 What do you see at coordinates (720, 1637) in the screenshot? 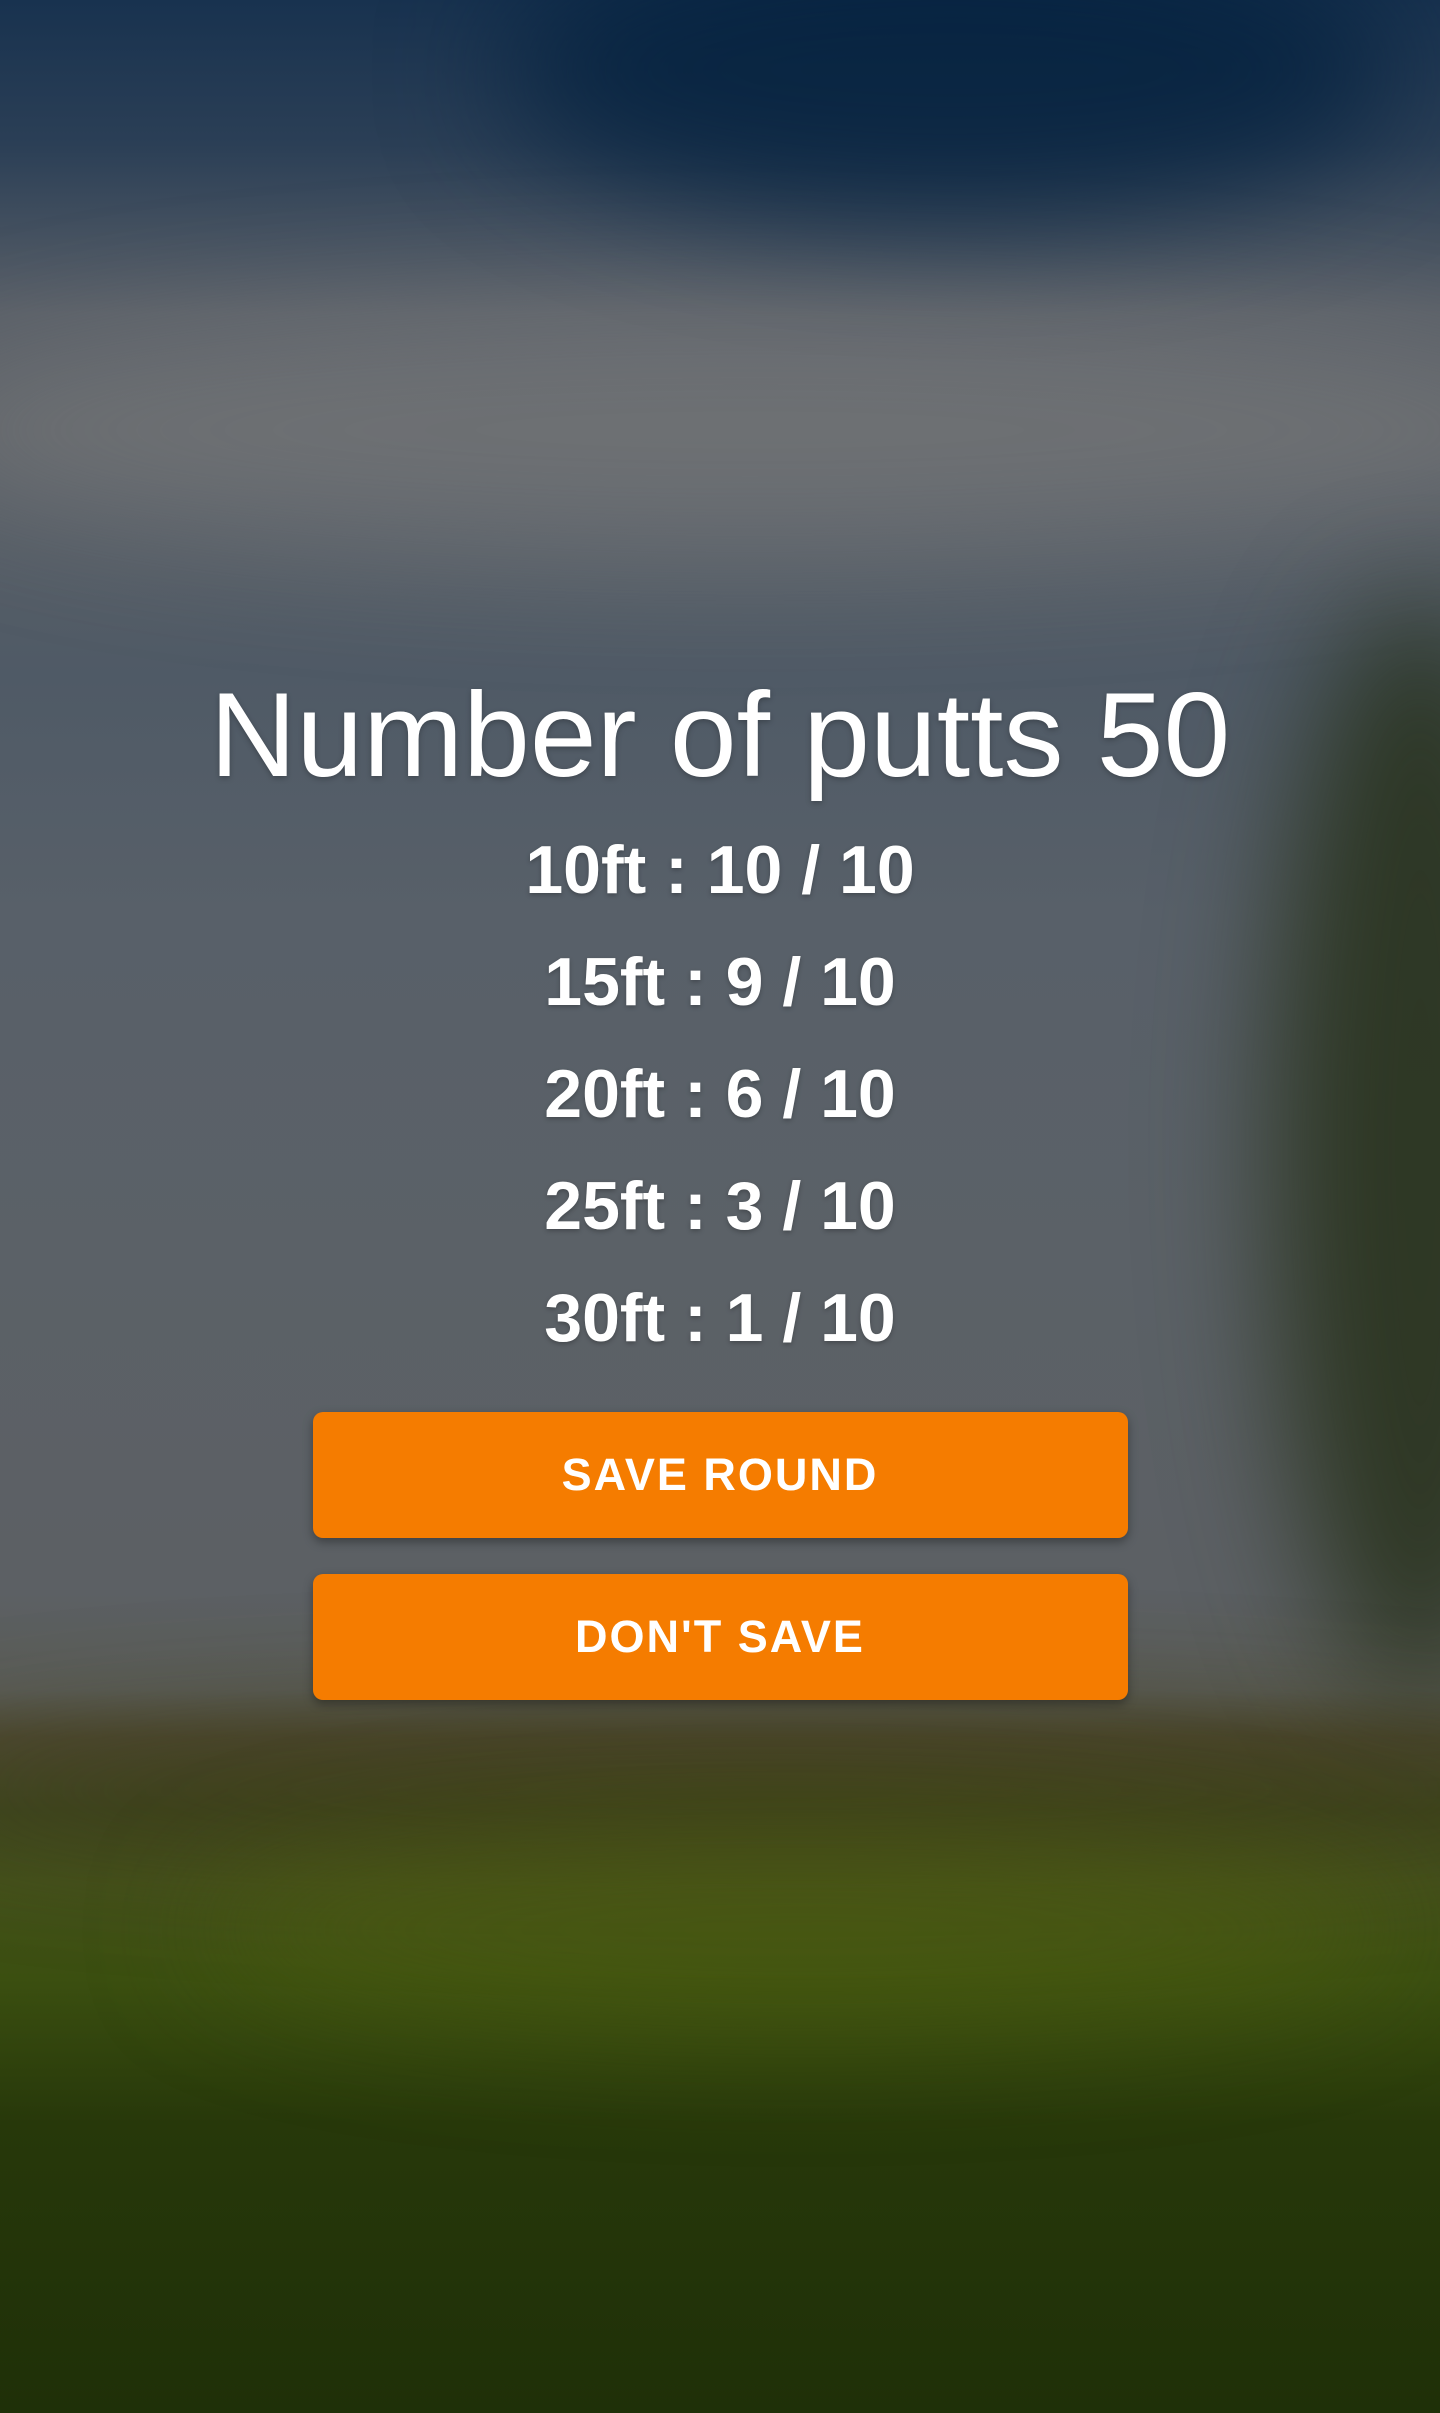
I see `dont-save-button: DON'T SAVE` at bounding box center [720, 1637].